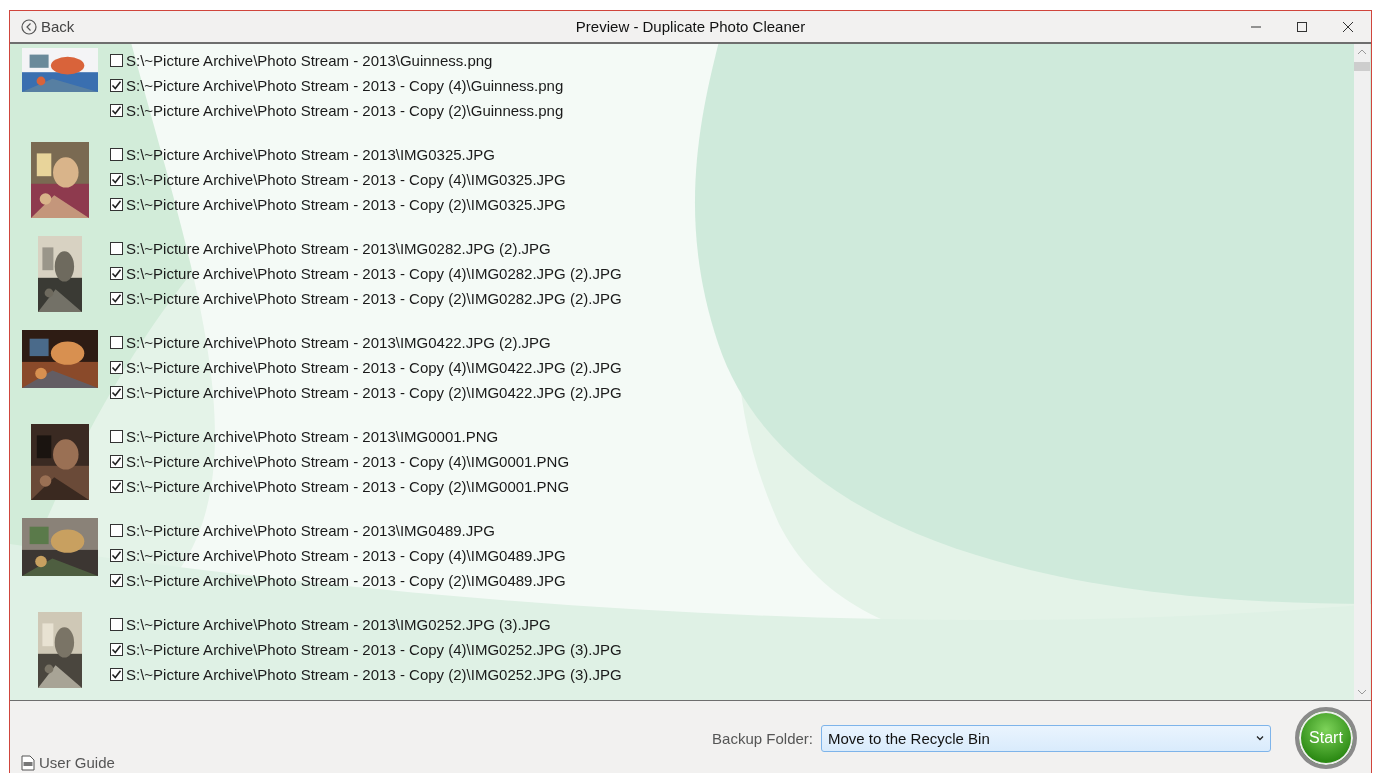 Image resolution: width=1376 pixels, height=773 pixels. I want to click on backup-folder-label: Backup Folder:, so click(762, 738).